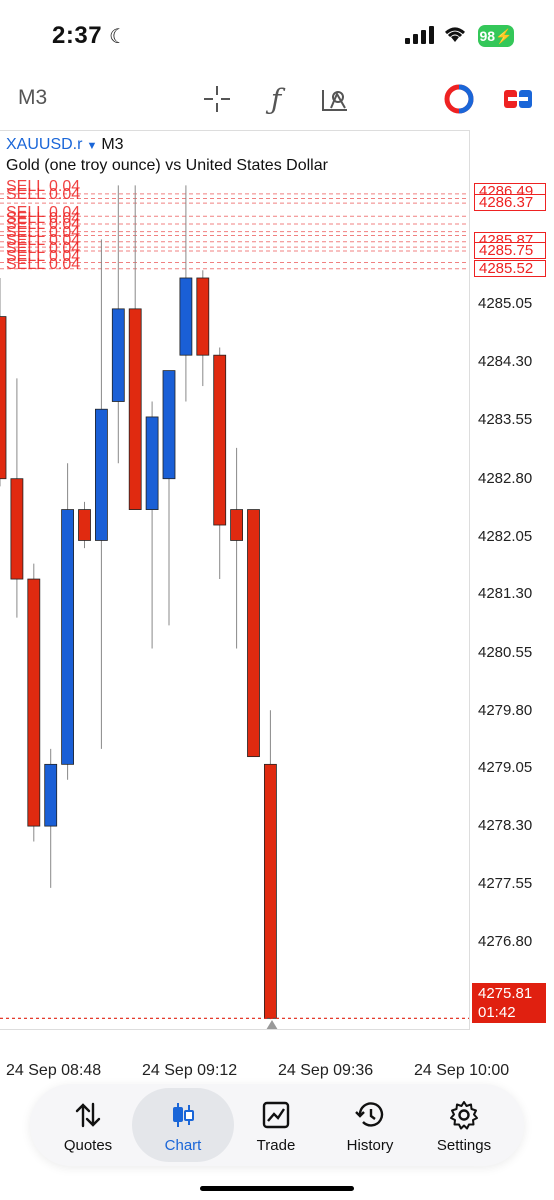 The width and height of the screenshot is (554, 1200). Describe the element at coordinates (183, 1115) in the screenshot. I see `candles-icon` at that location.